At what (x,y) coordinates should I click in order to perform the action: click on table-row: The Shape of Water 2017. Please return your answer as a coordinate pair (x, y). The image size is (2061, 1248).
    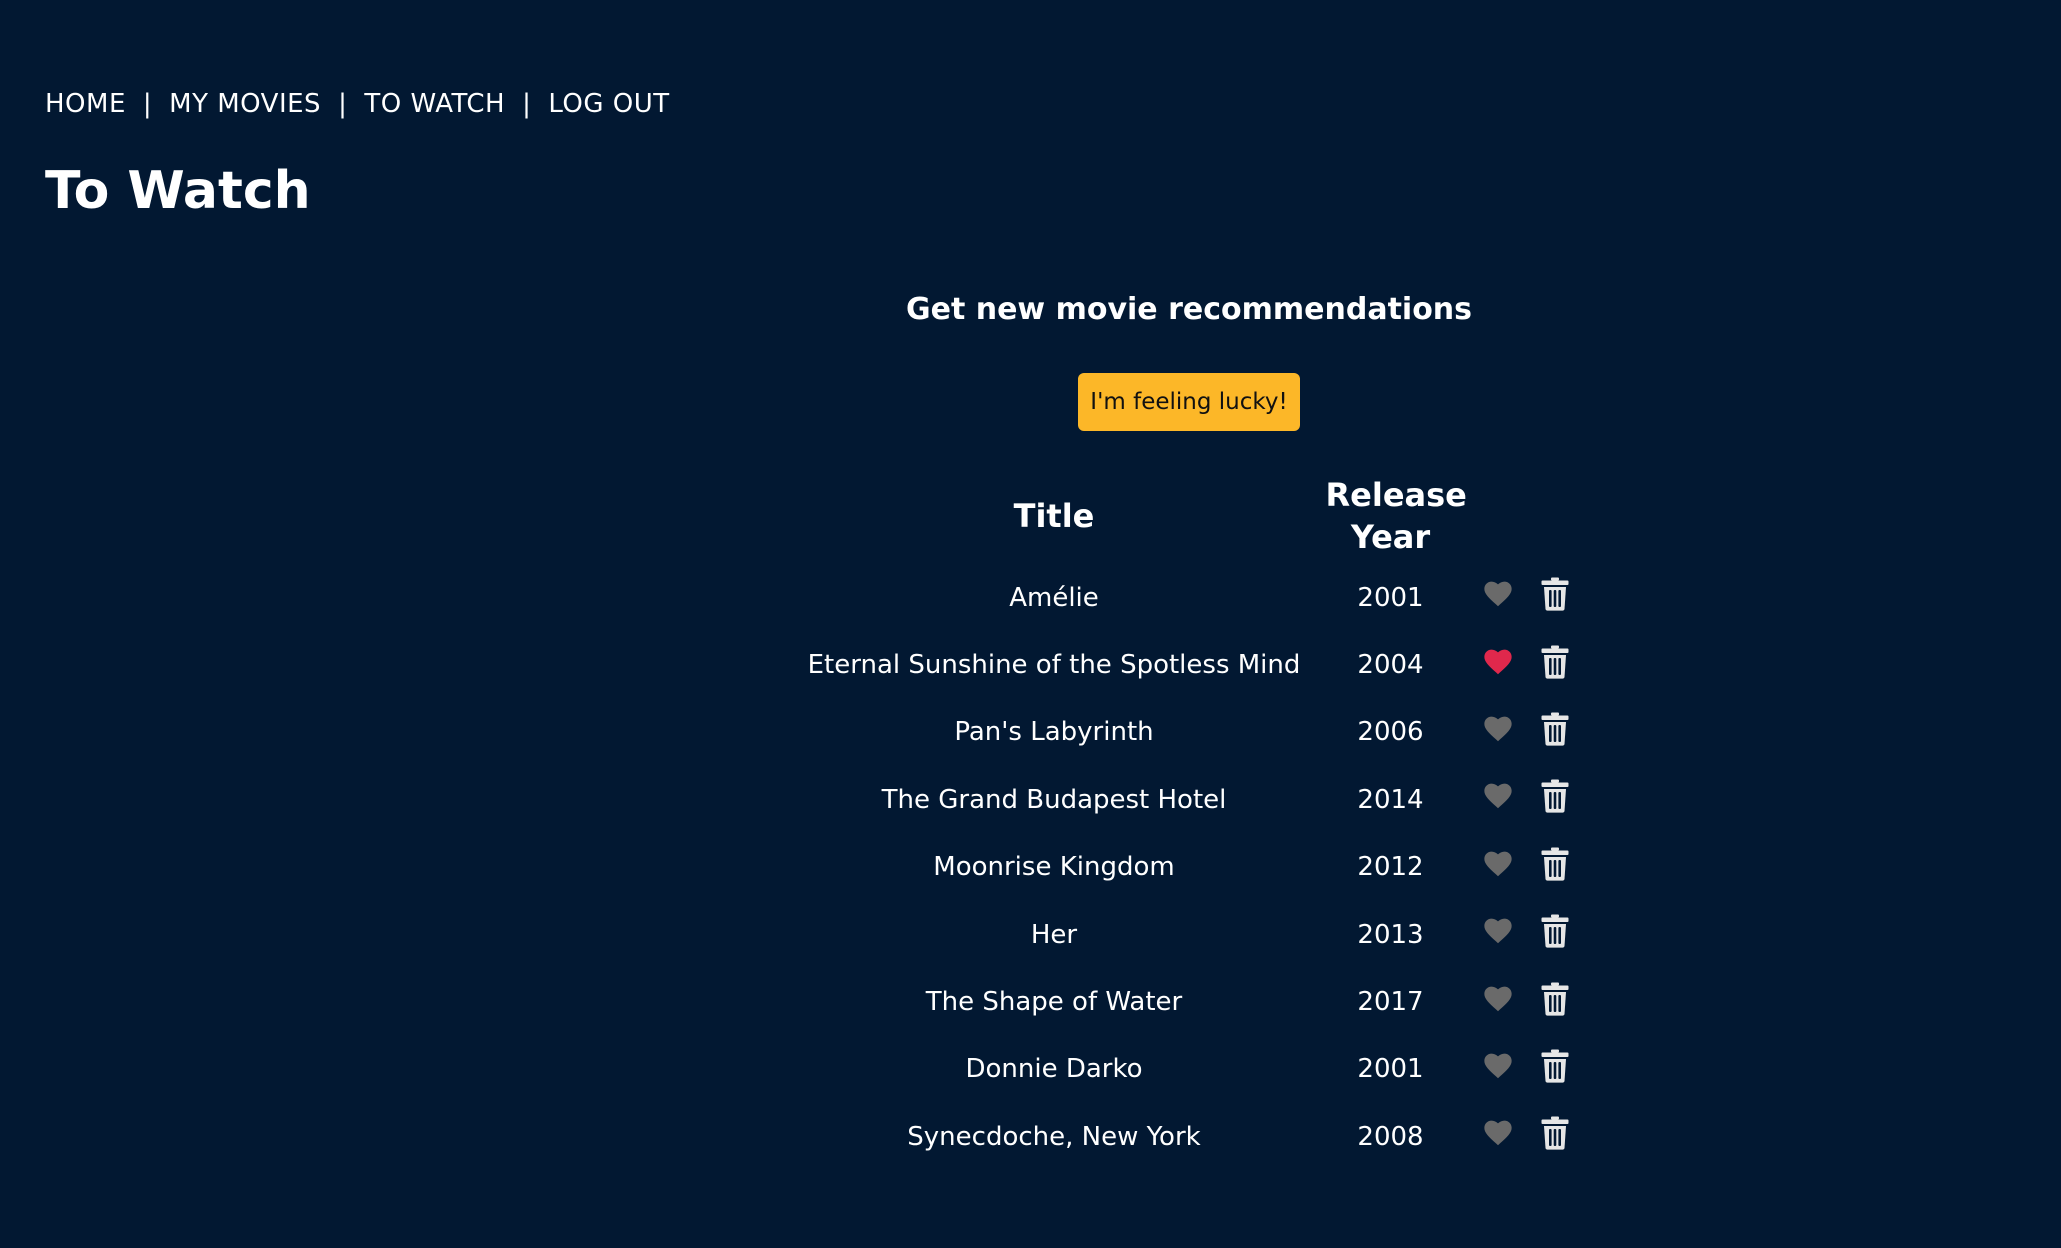
    Looking at the image, I should click on (1193, 1001).